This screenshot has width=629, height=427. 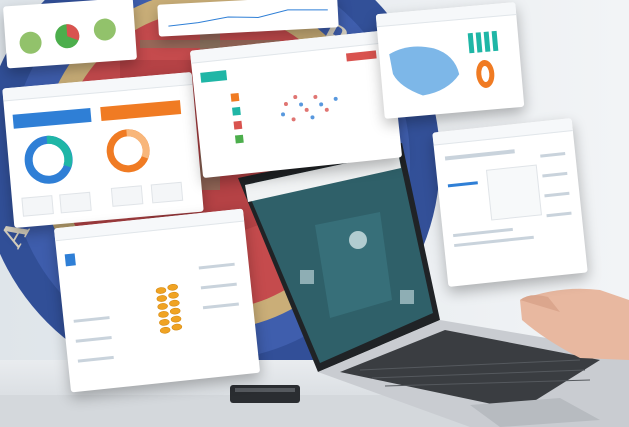 What do you see at coordinates (98, 158) in the screenshot?
I see `donut-panels` at bounding box center [98, 158].